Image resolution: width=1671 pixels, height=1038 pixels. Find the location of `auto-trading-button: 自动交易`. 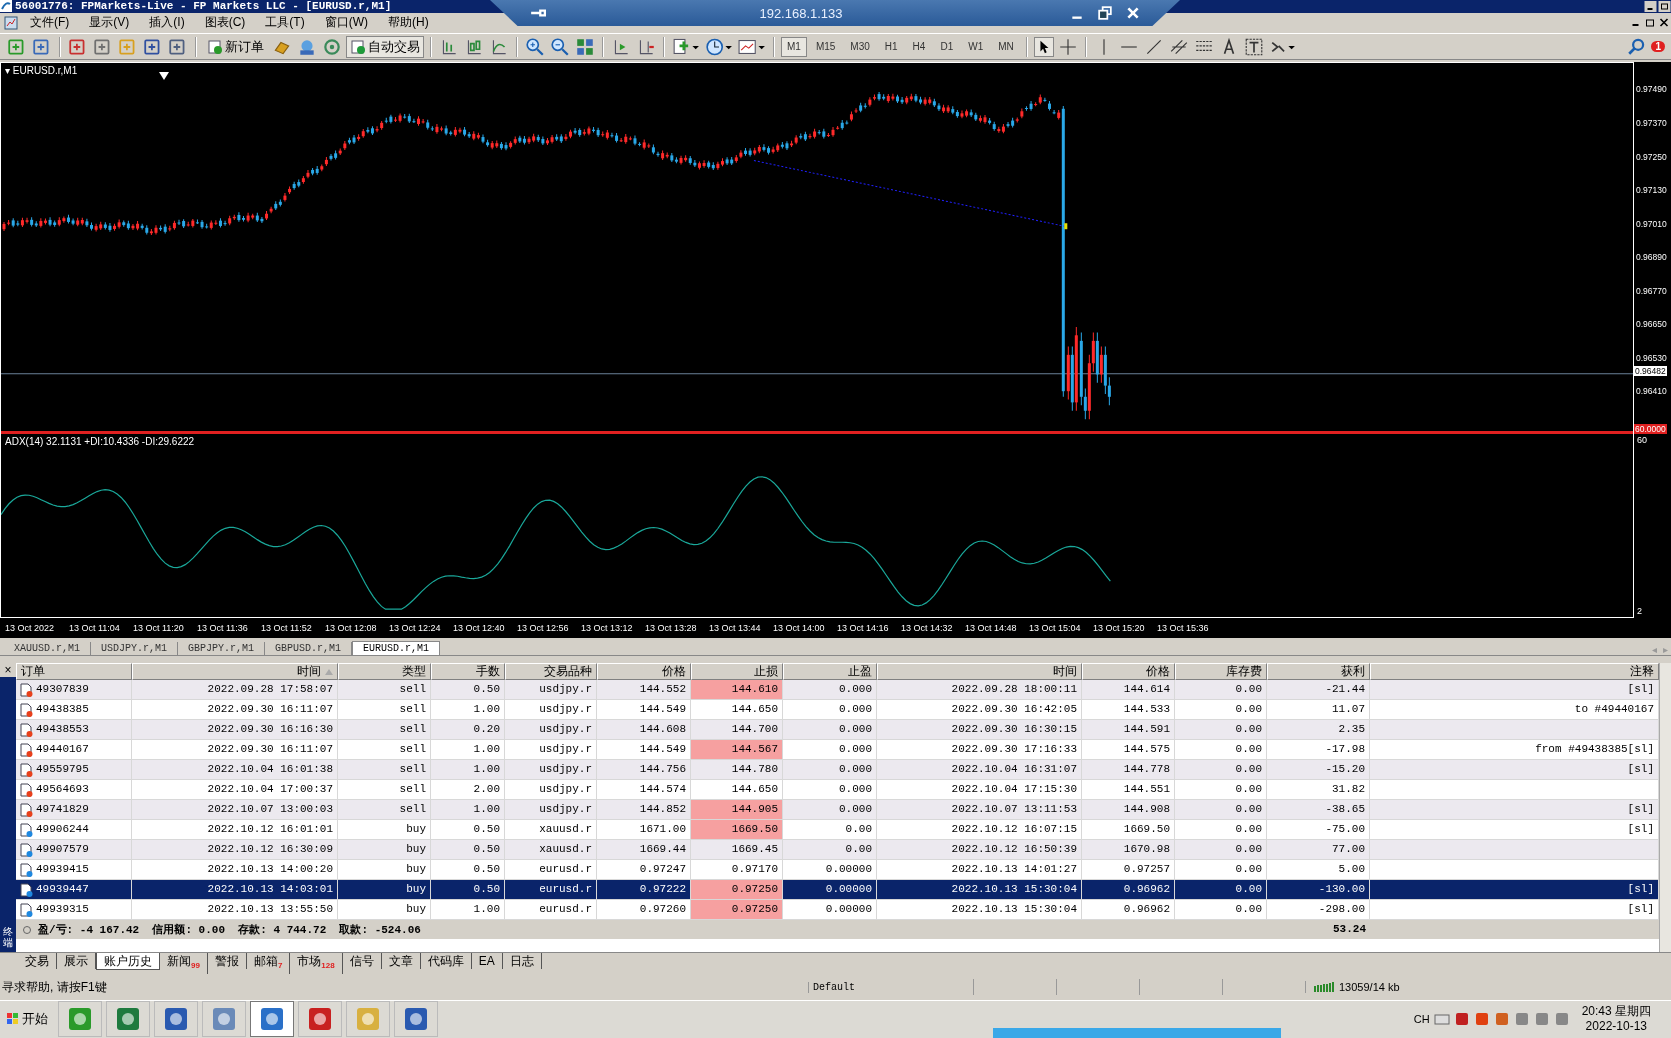

auto-trading-button: 自动交易 is located at coordinates (385, 46).